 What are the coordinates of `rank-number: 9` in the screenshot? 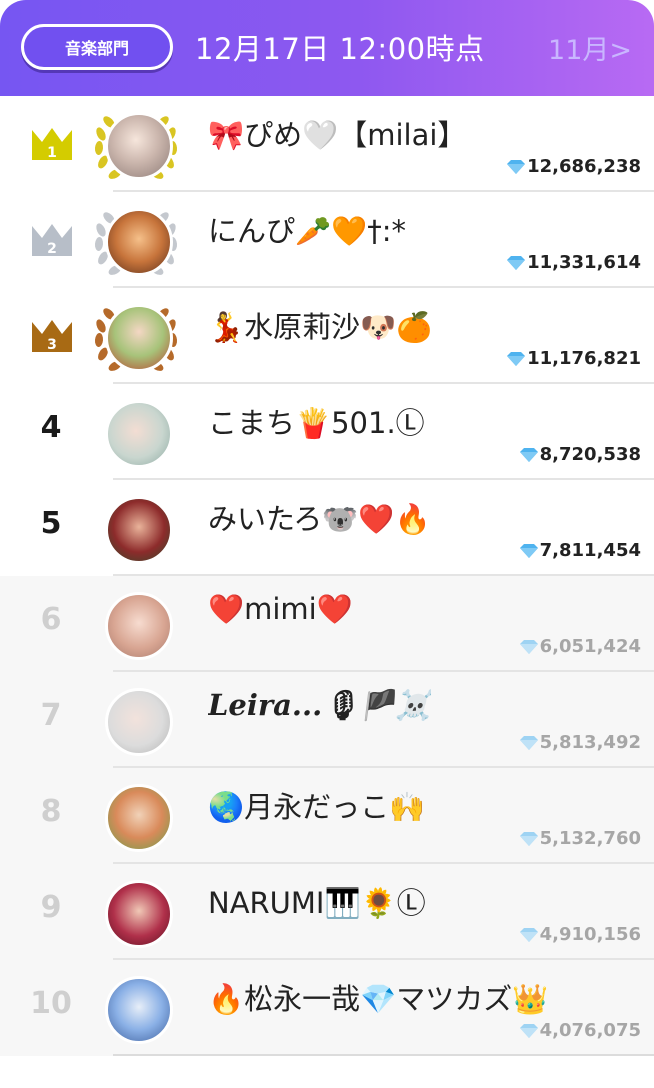 It's located at (51, 907).